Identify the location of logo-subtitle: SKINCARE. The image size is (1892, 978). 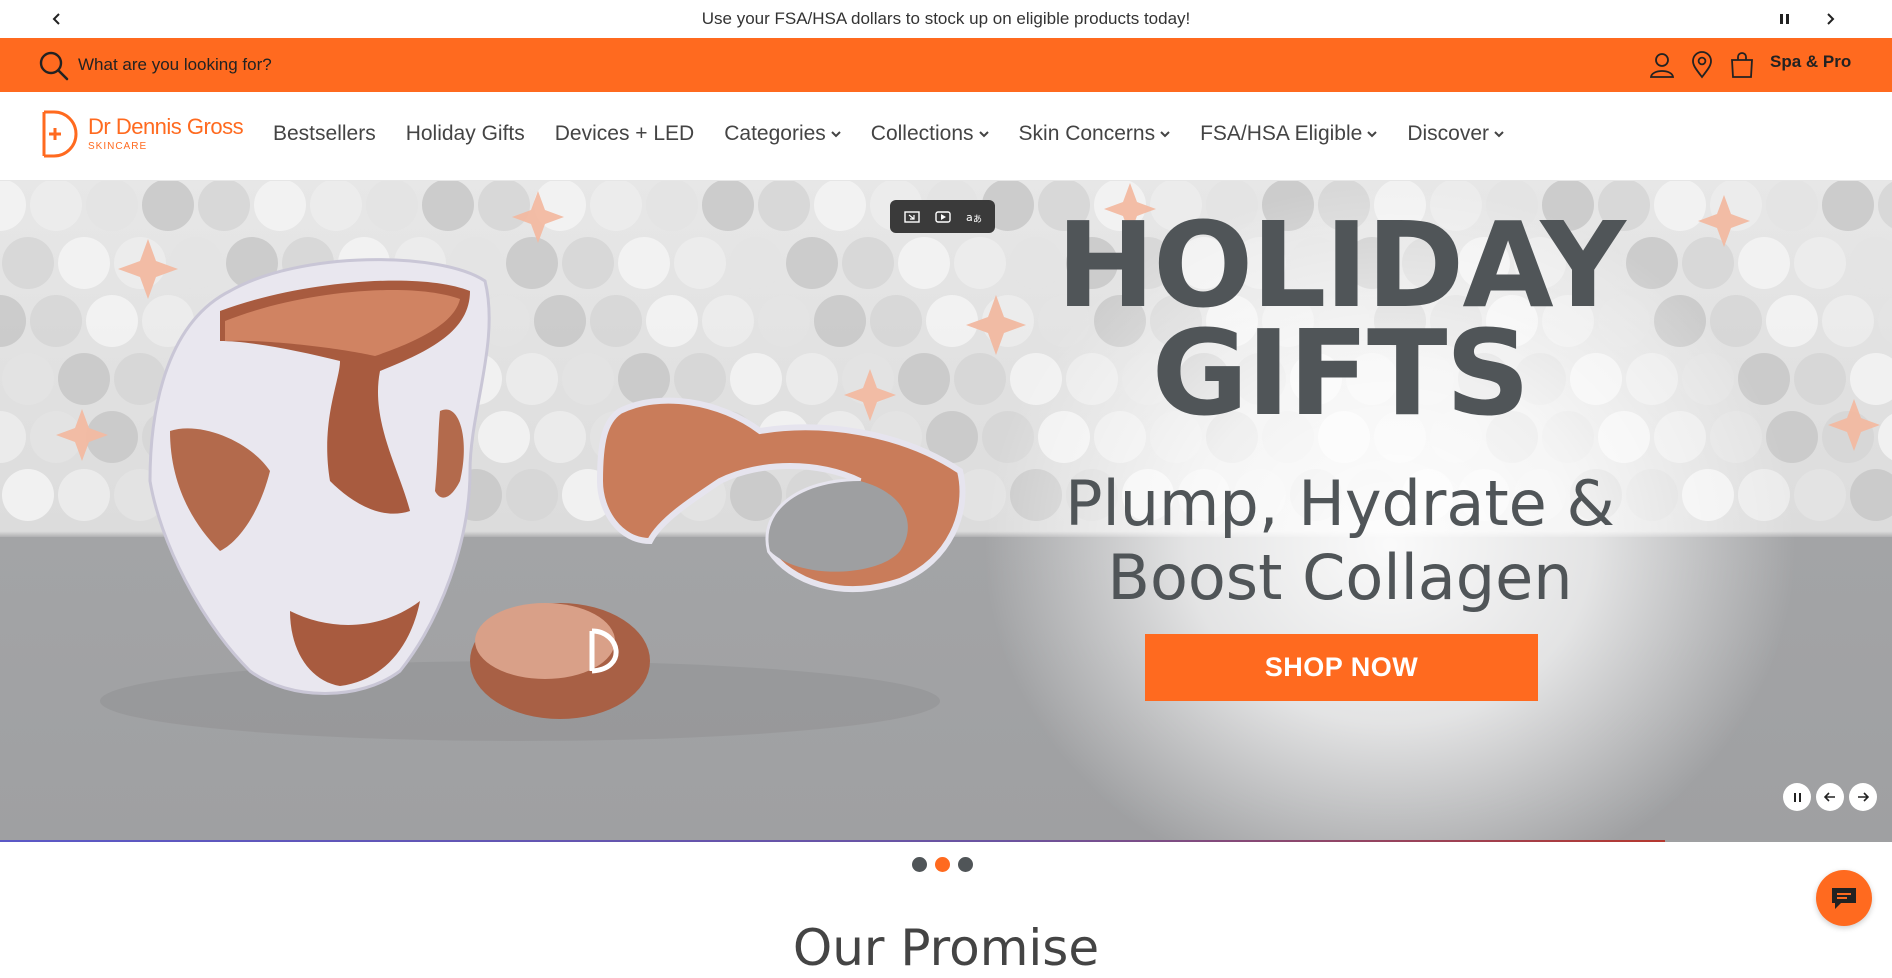
(118, 146).